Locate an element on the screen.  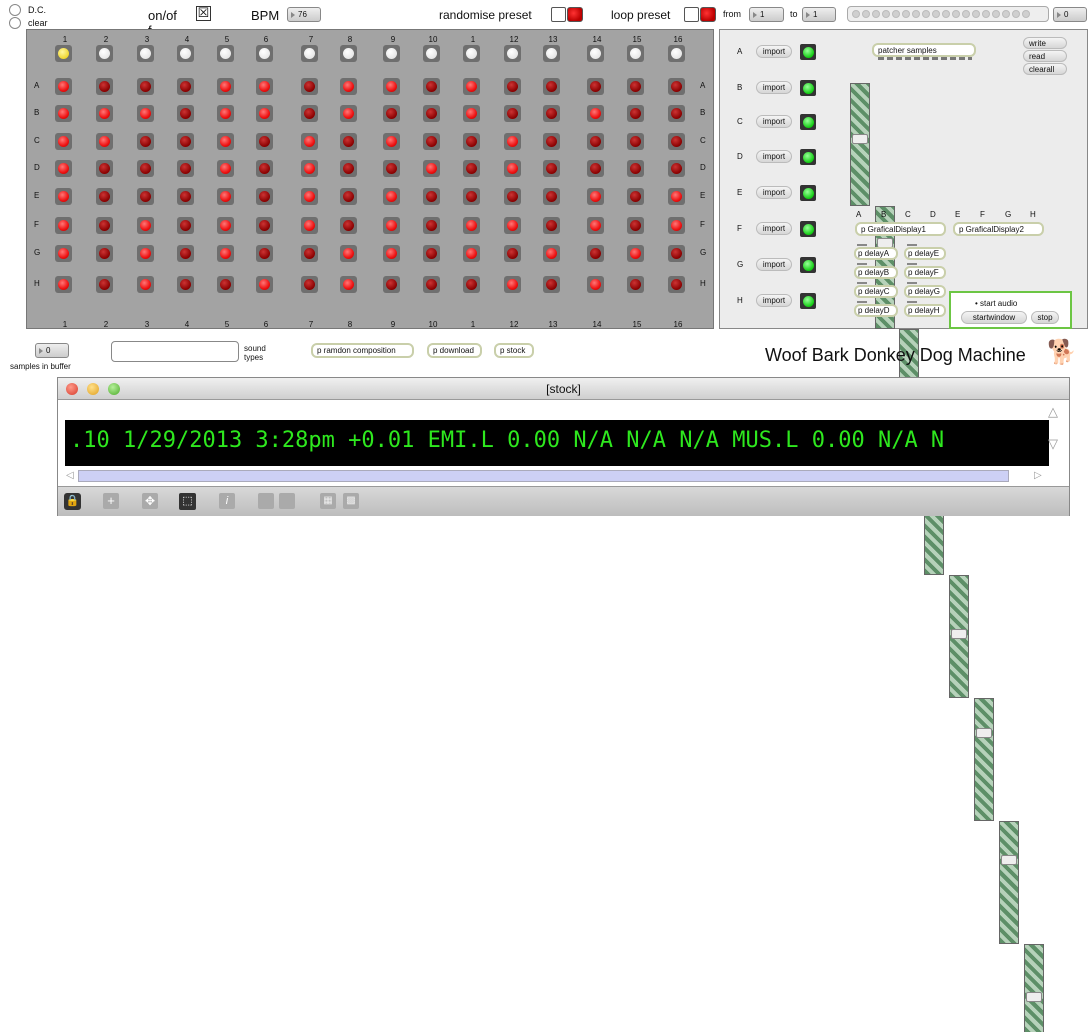
stock-button: p stock is located at coordinates (514, 350).